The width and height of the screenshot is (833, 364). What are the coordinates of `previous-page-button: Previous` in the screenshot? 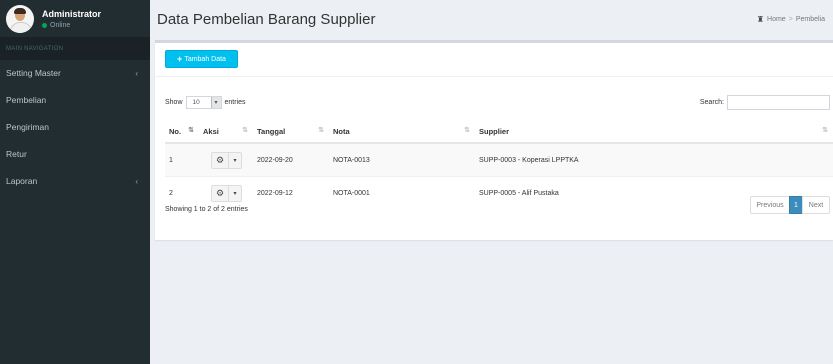 It's located at (770, 205).